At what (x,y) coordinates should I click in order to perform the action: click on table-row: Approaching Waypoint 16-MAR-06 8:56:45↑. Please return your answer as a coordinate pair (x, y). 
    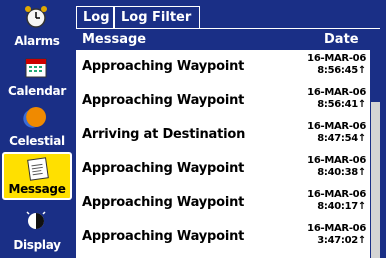
    Looking at the image, I should click on (223, 67).